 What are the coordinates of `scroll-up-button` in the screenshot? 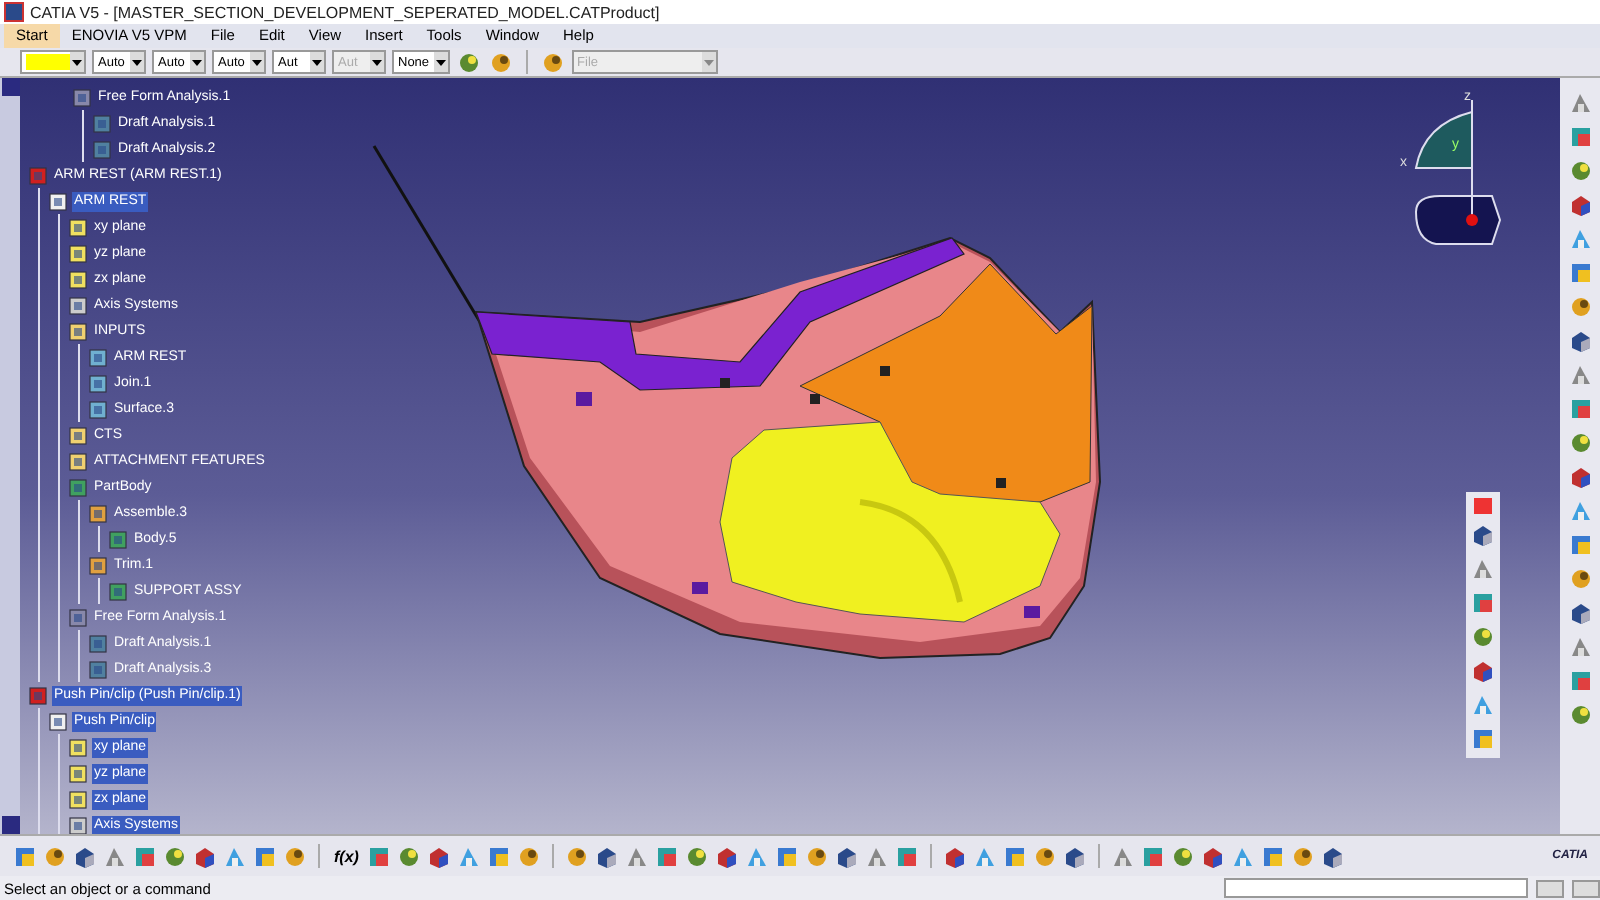 It's located at (10, 87).